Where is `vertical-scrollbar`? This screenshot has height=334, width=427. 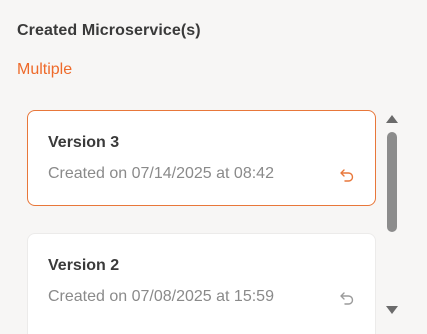
vertical-scrollbar is located at coordinates (392, 214).